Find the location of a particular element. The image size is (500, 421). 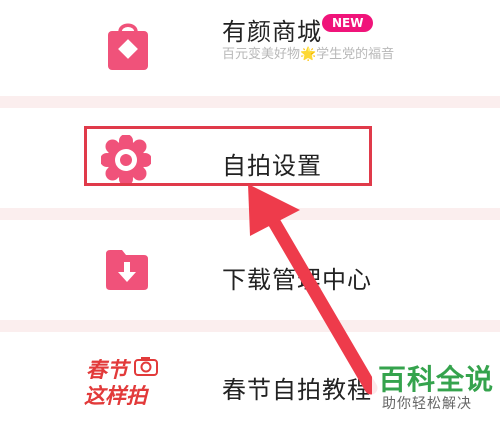

watermark-title: 百科全说 is located at coordinates (436, 379).